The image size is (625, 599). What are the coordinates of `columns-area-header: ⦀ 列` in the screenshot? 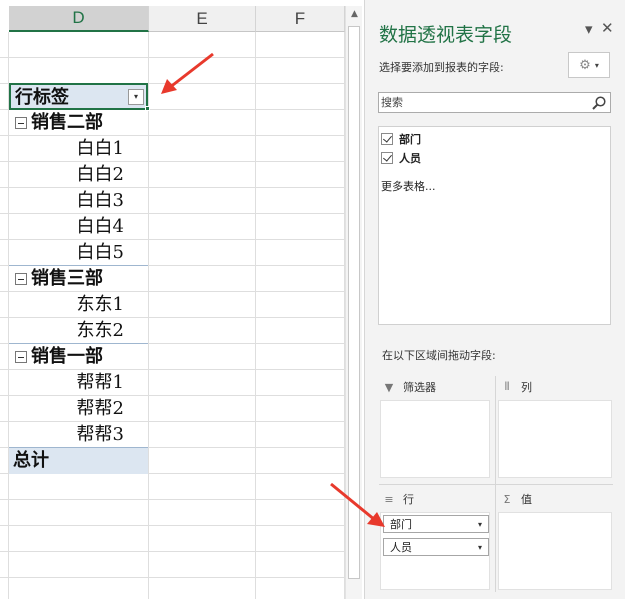 It's located at (516, 387).